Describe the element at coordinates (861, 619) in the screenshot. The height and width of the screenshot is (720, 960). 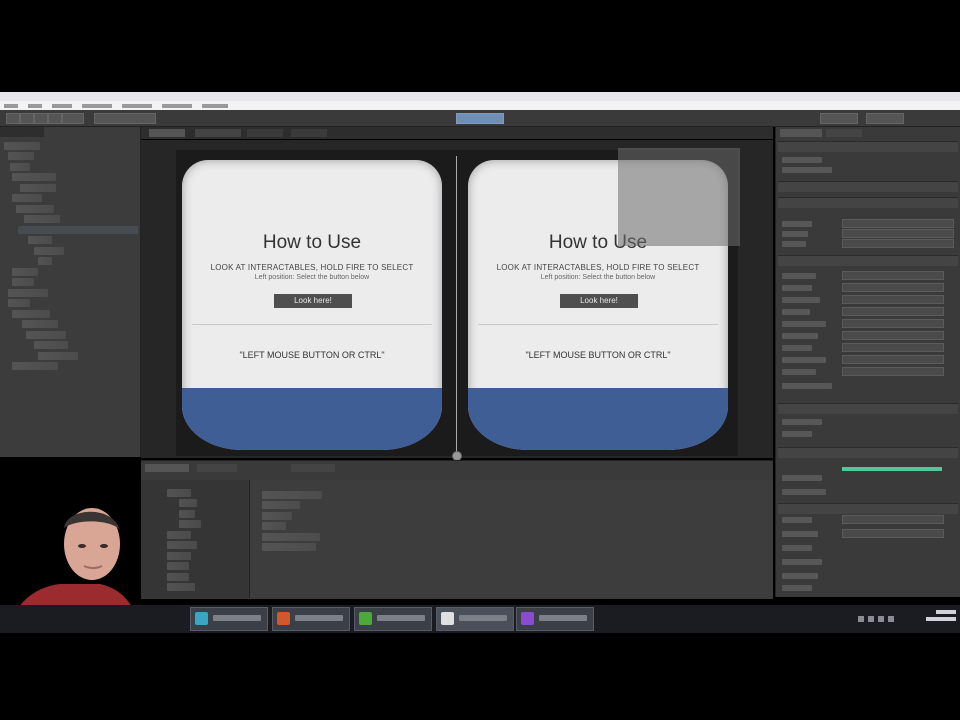
I see `tray-arrow-icon` at that location.